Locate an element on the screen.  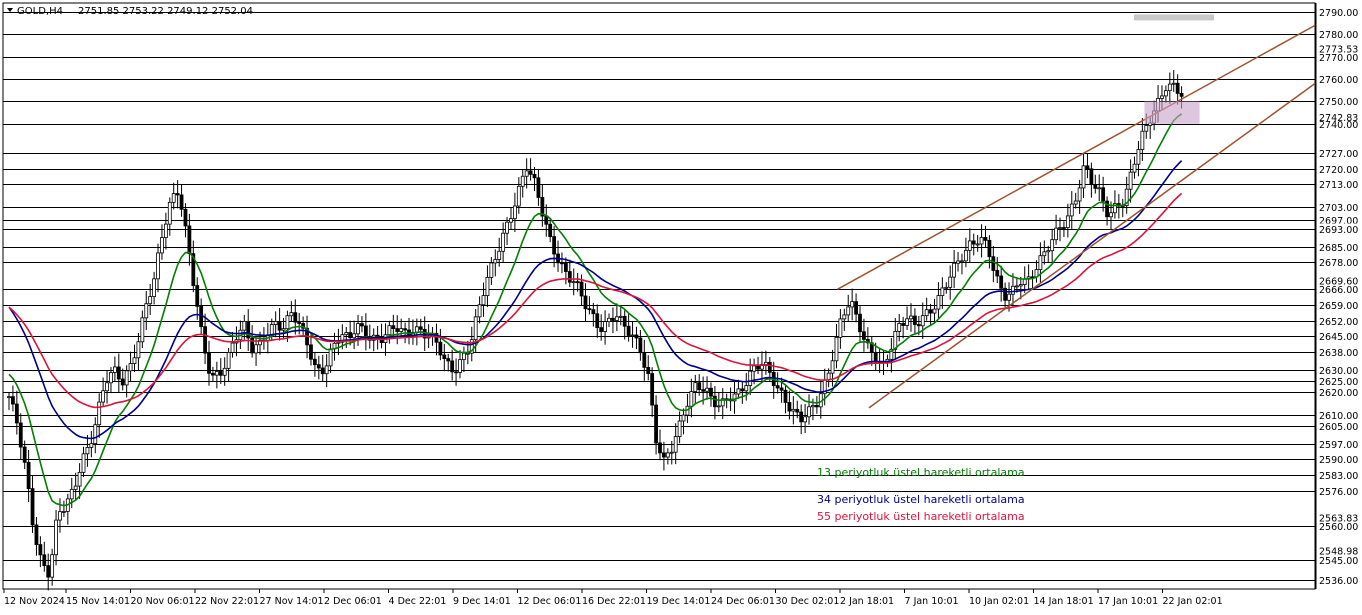
axis-extra-label-0: 2773.53 is located at coordinates (1338, 49).